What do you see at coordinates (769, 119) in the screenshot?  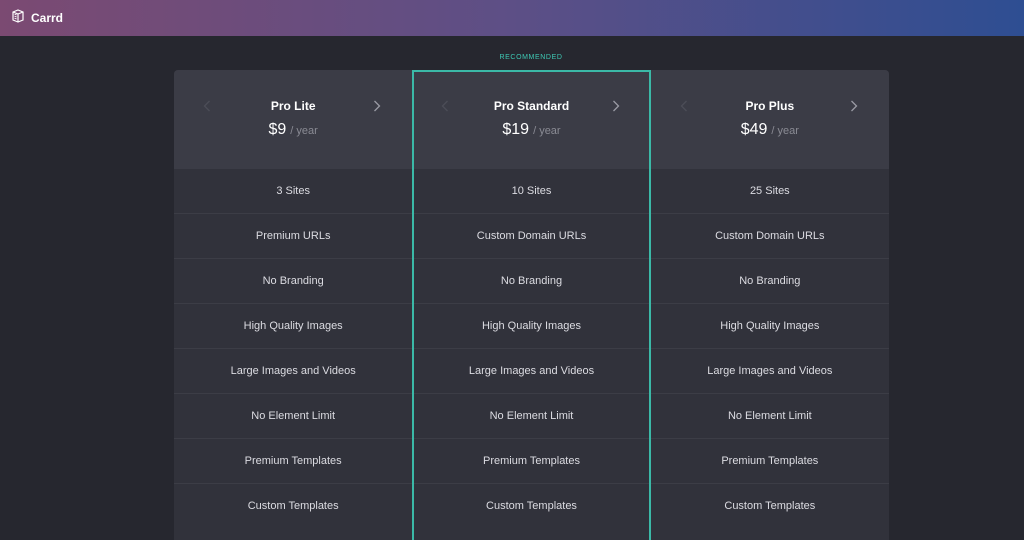 I see `plan-header: Pro Plus $49 / year` at bounding box center [769, 119].